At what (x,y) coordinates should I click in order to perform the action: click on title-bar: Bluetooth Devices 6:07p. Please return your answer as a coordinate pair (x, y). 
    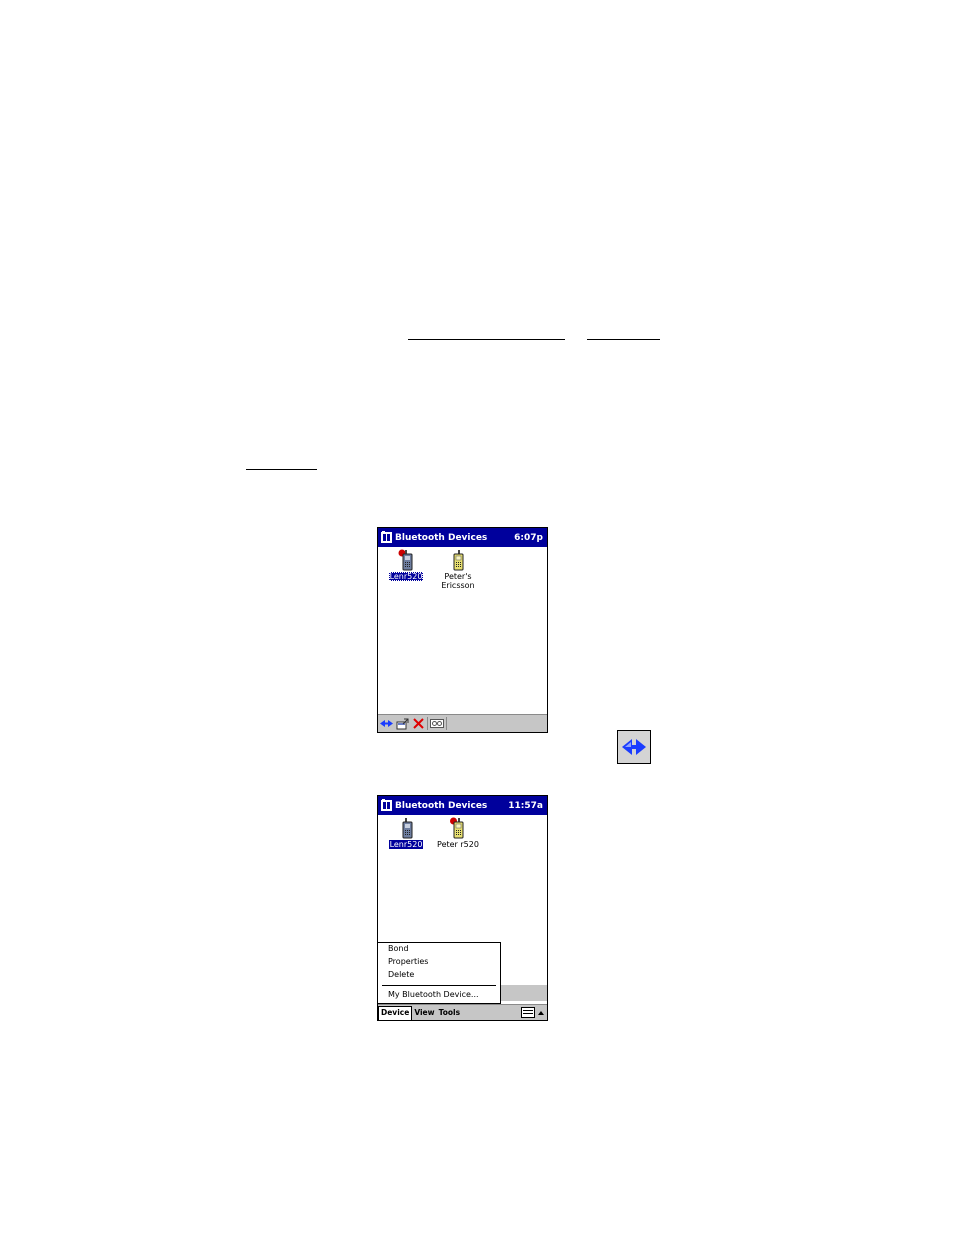
    Looking at the image, I should click on (462, 537).